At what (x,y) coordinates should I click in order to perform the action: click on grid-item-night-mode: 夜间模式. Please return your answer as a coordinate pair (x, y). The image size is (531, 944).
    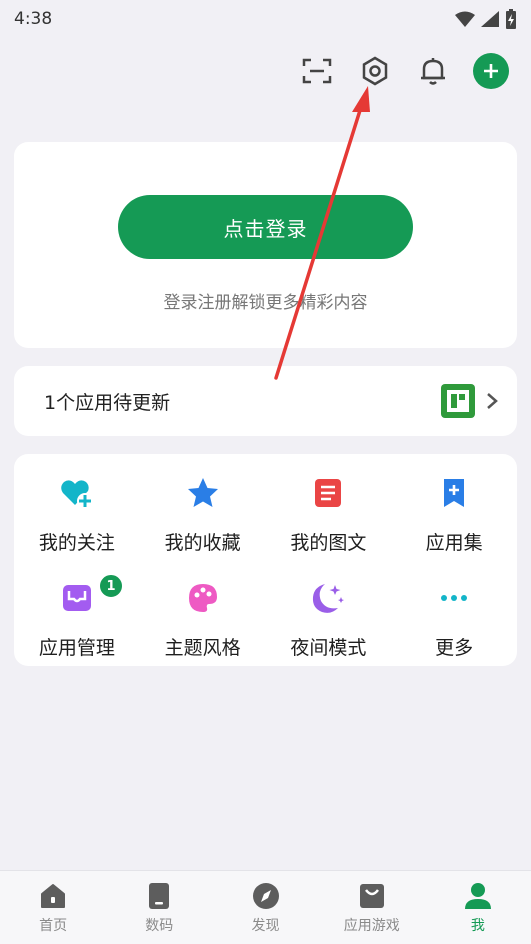
    Looking at the image, I should click on (329, 625).